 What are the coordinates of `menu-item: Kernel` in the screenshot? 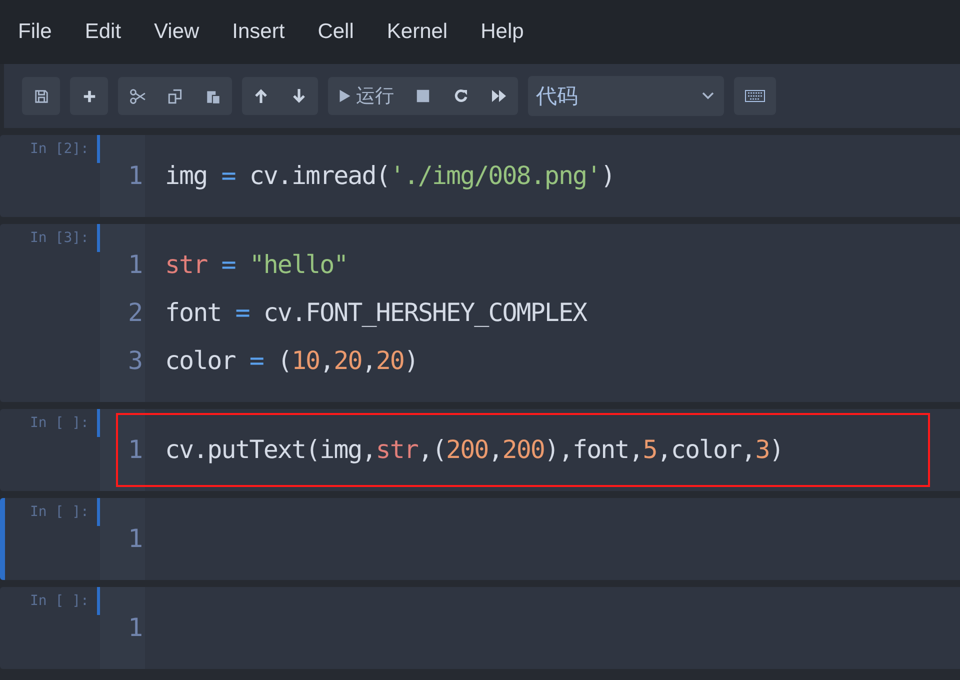 It's located at (417, 32).